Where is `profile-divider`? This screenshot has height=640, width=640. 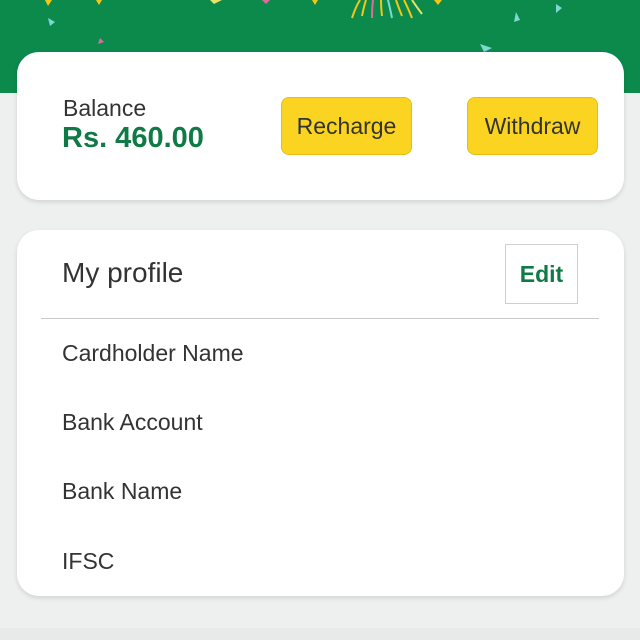 profile-divider is located at coordinates (320, 318).